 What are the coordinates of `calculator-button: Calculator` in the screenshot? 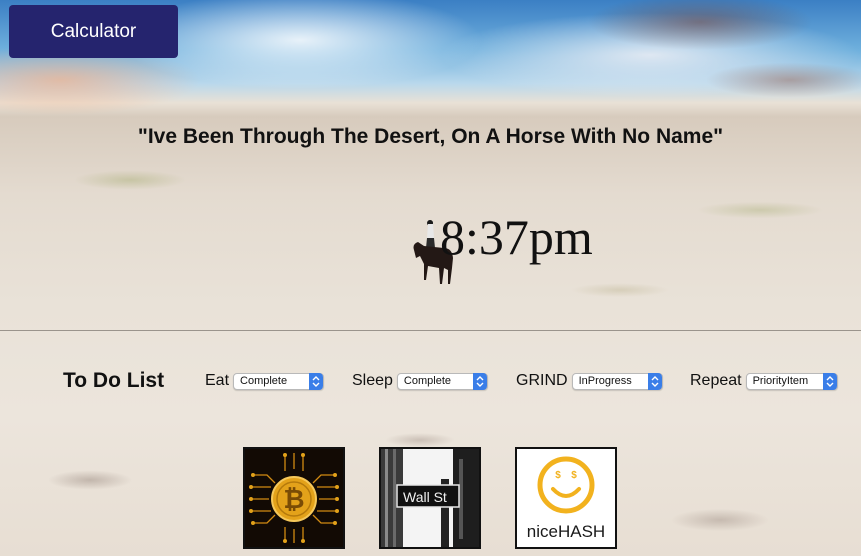 It's located at (93, 31).